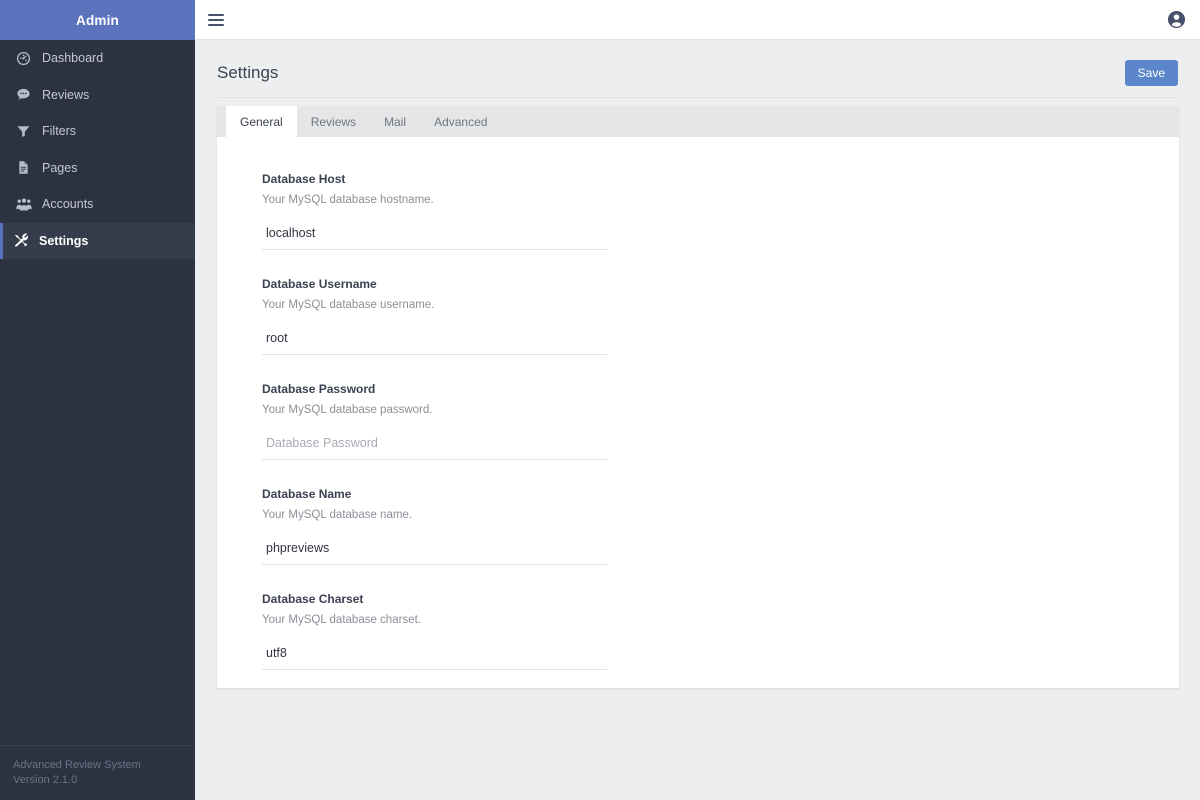 The width and height of the screenshot is (1200, 800). Describe the element at coordinates (59, 131) in the screenshot. I see `sidebar-item-label: Filters` at that location.